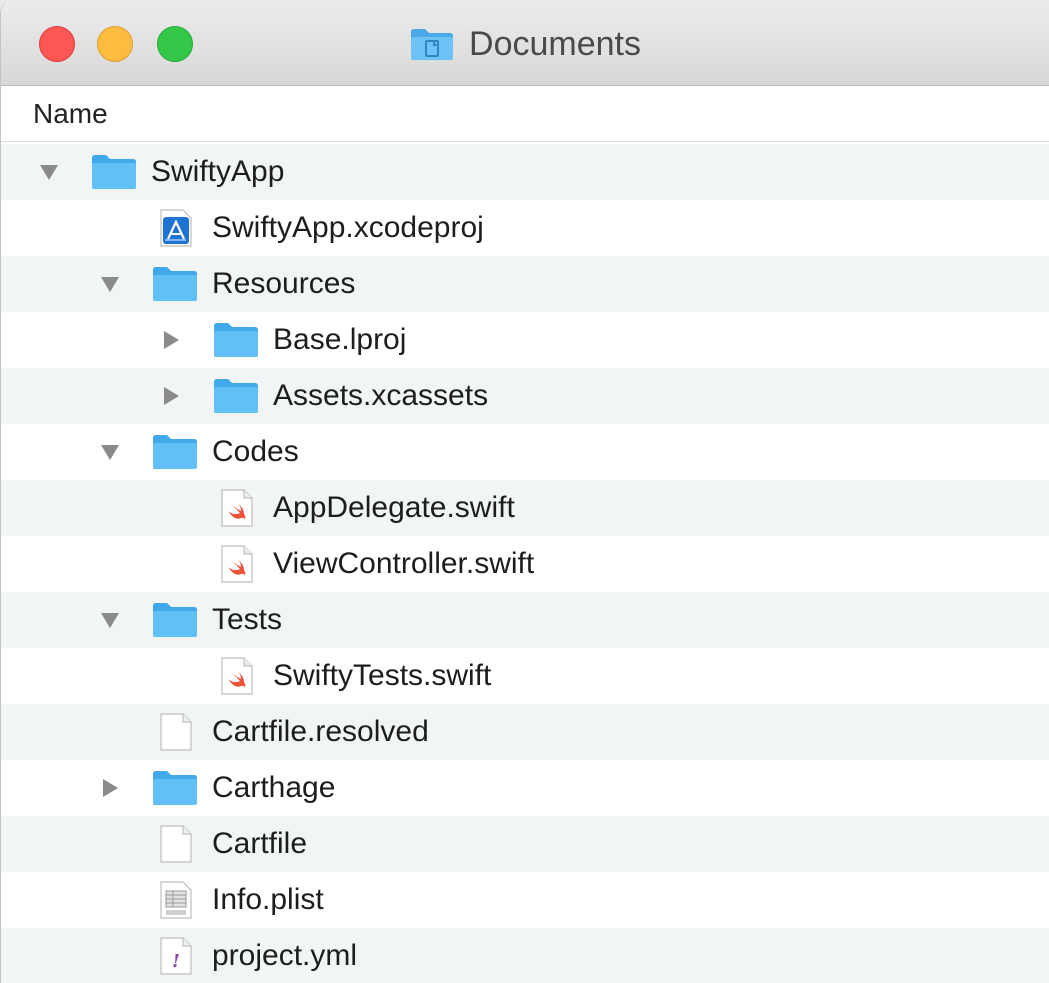 The image size is (1049, 983). What do you see at coordinates (284, 283) in the screenshot?
I see `file-name-label: Resources` at bounding box center [284, 283].